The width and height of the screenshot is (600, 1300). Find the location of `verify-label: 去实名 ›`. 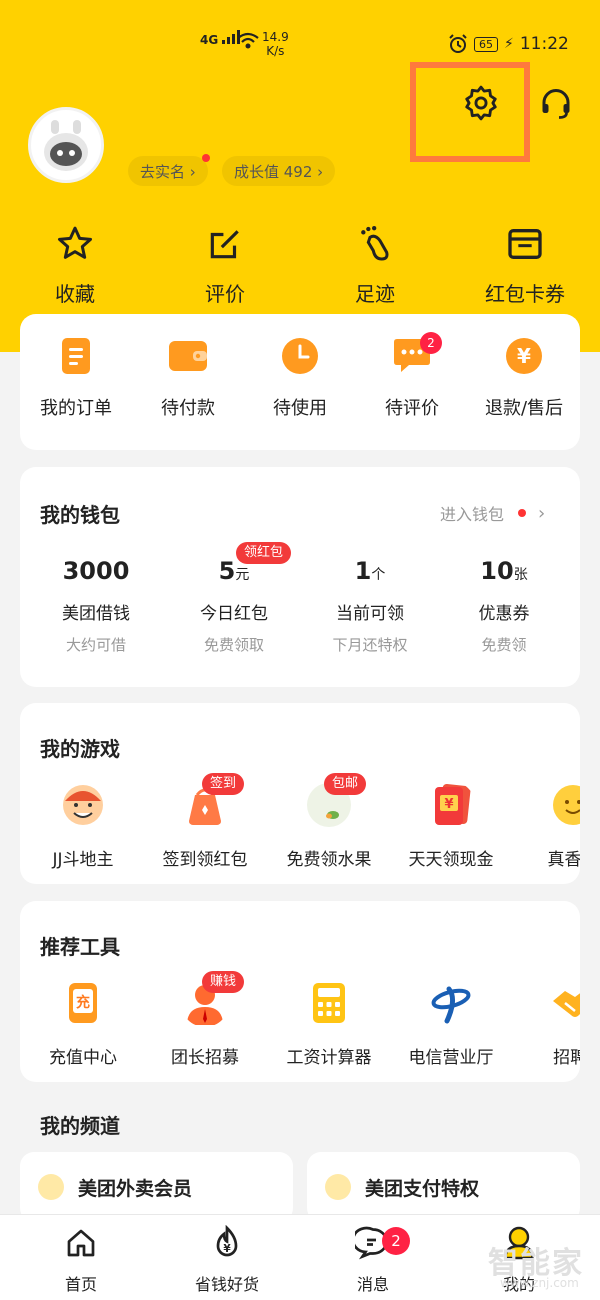

verify-label: 去实名 › is located at coordinates (168, 171).